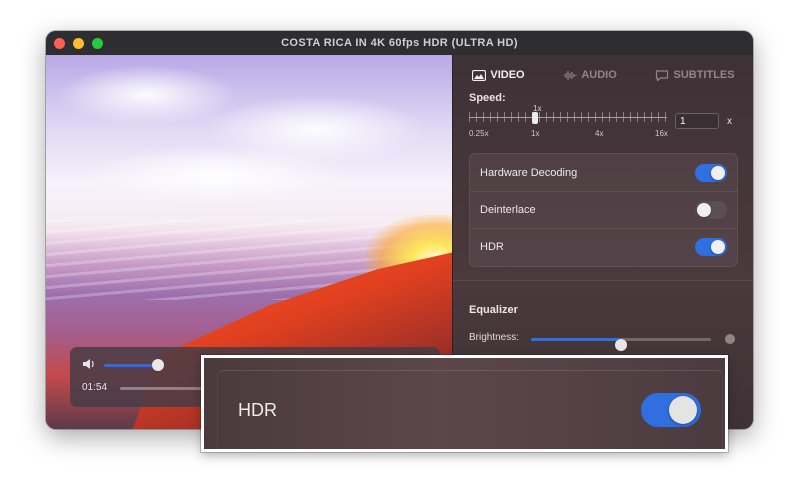 The height and width of the screenshot is (491, 800). I want to click on waveform-icon, so click(570, 75).